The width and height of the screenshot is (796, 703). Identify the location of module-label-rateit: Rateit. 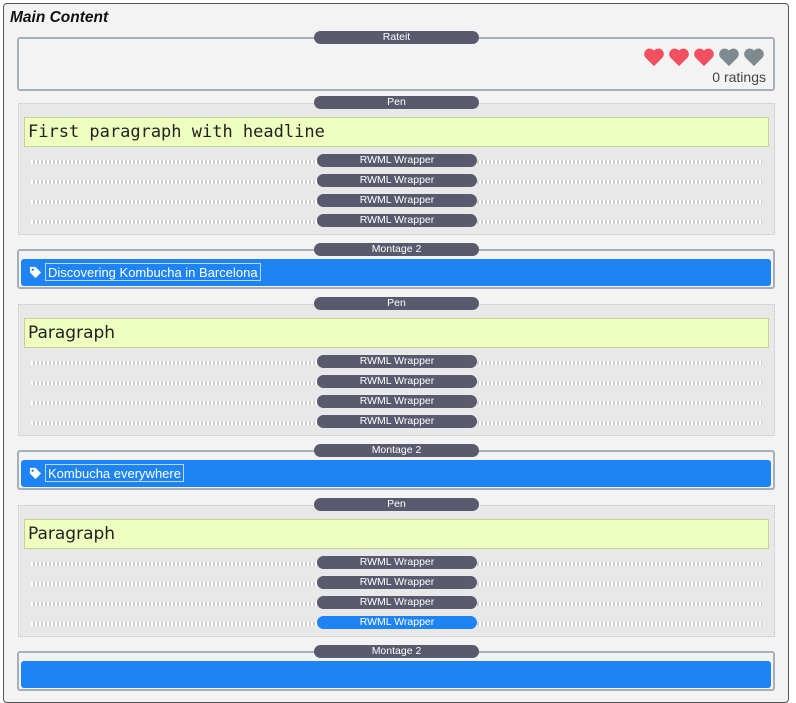
(396, 37).